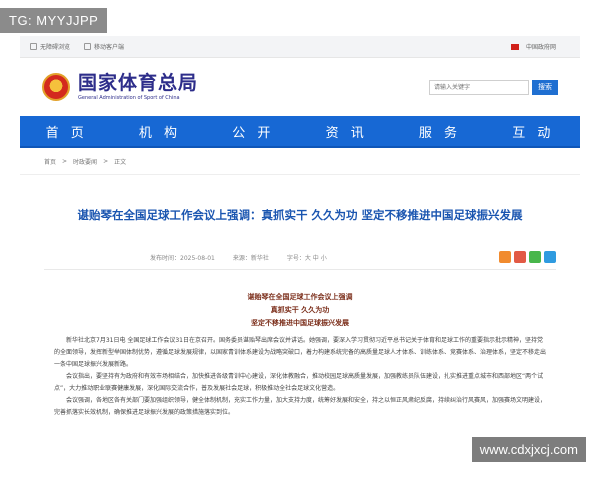  What do you see at coordinates (307, 257) in the screenshot?
I see `font-size-switch: 字号：大 中 小` at bounding box center [307, 257].